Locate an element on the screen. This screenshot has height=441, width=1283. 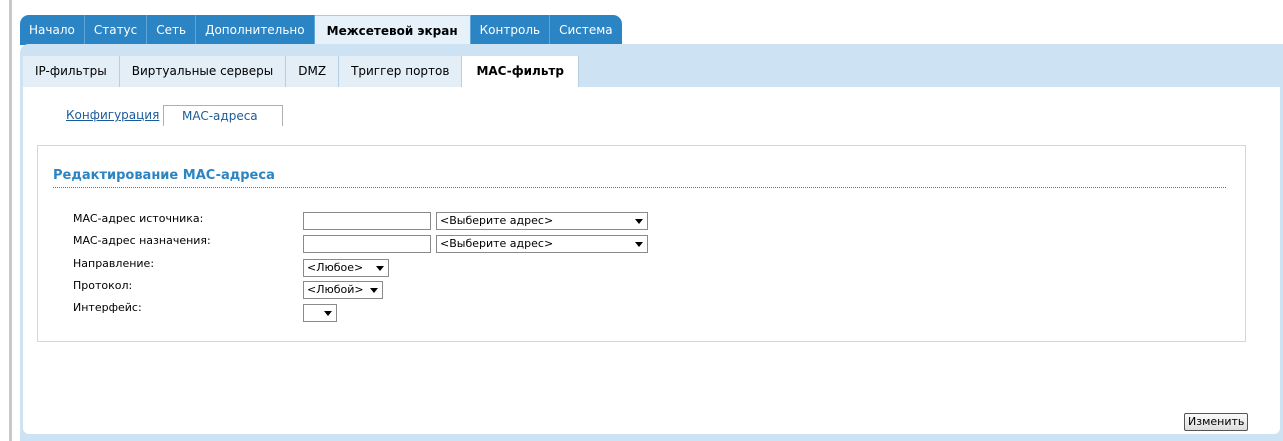
tab-system: Система is located at coordinates (586, 30).